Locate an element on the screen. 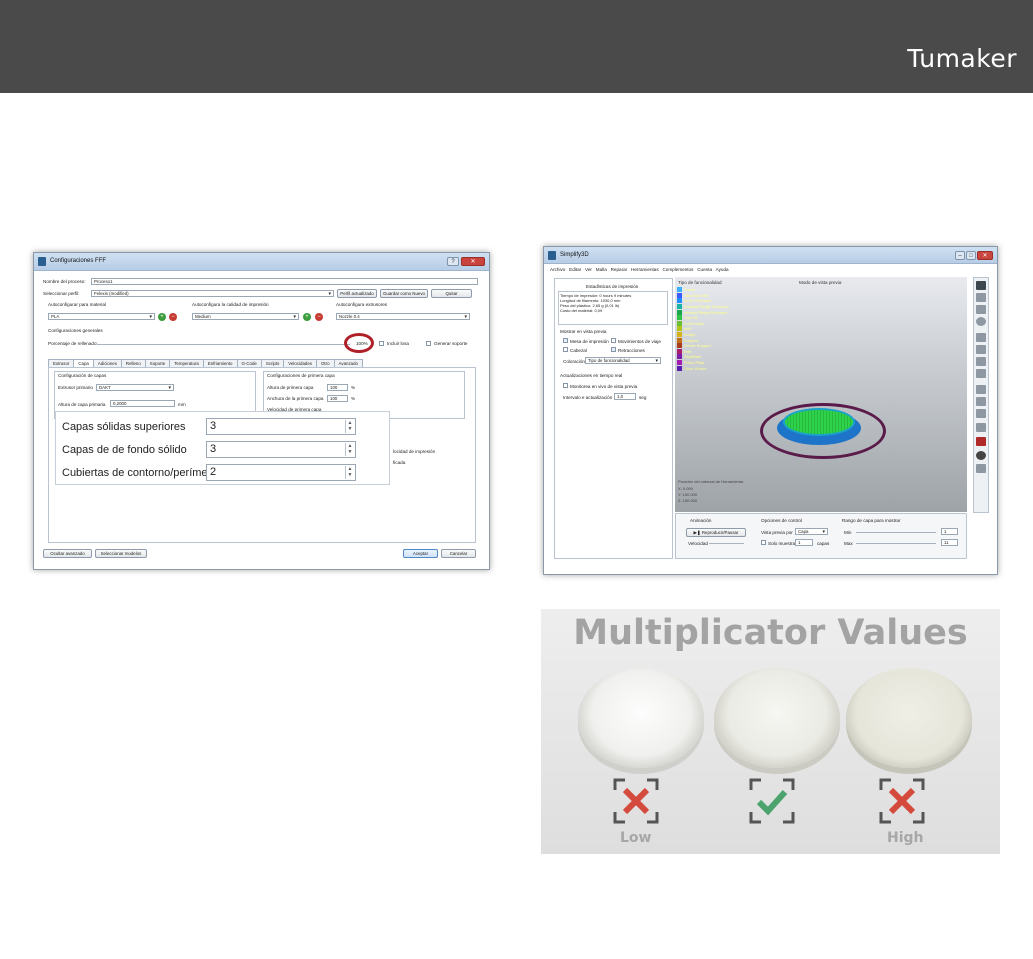  select-tool-icon is located at coordinates (981, 285).